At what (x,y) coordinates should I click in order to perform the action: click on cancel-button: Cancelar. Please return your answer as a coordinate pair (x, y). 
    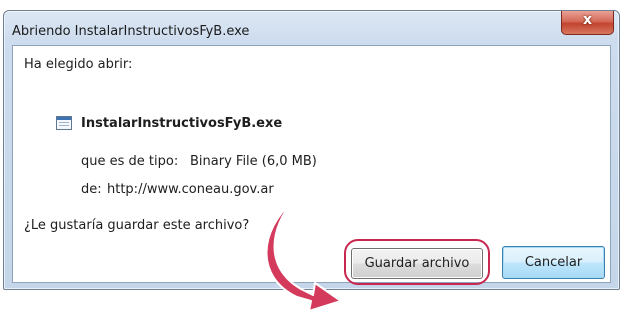
    Looking at the image, I should click on (553, 262).